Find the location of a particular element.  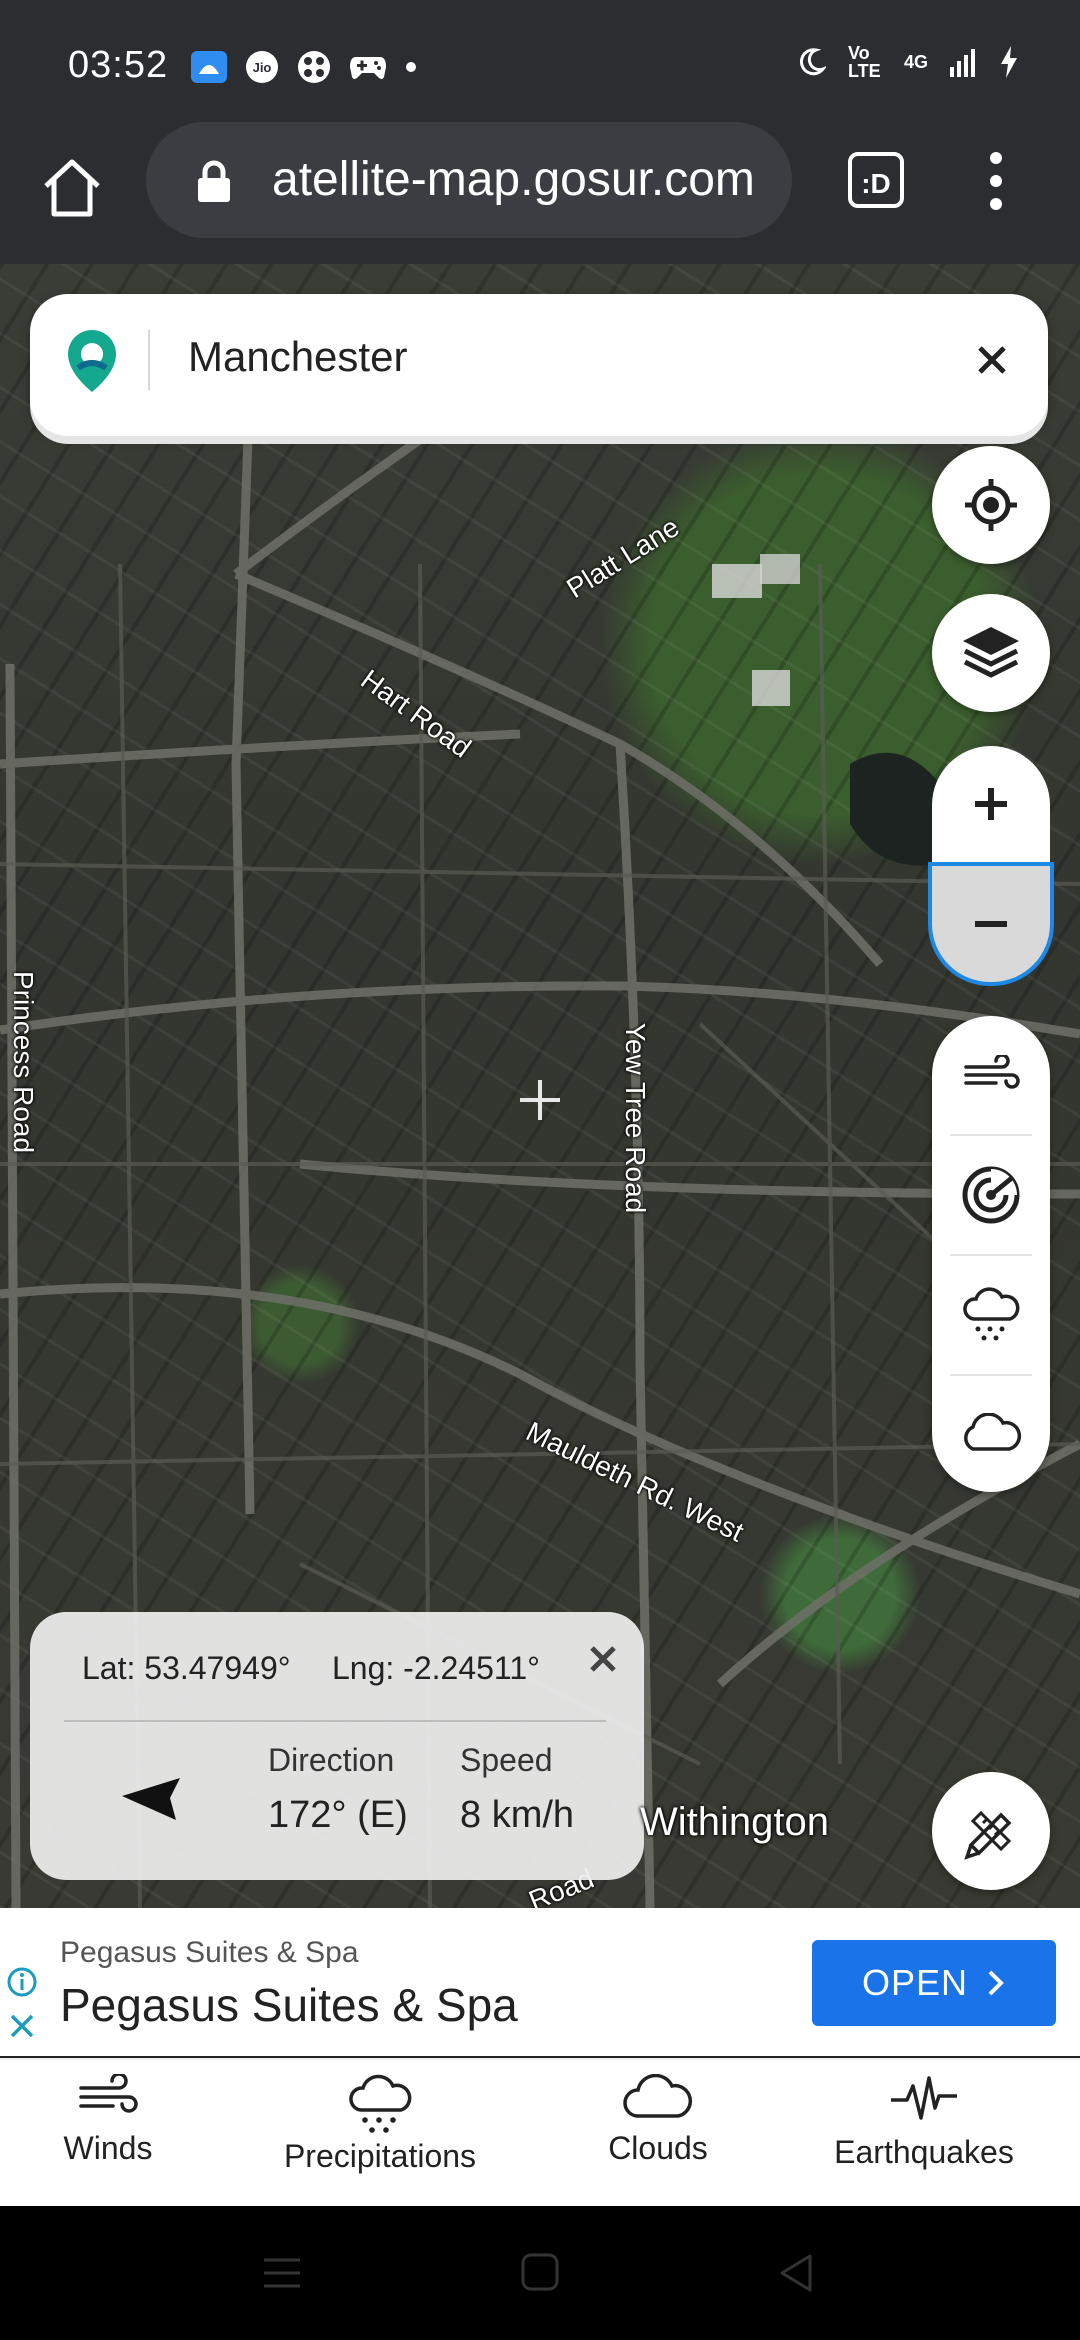

nav-label: Earthquakes is located at coordinates (924, 2152).